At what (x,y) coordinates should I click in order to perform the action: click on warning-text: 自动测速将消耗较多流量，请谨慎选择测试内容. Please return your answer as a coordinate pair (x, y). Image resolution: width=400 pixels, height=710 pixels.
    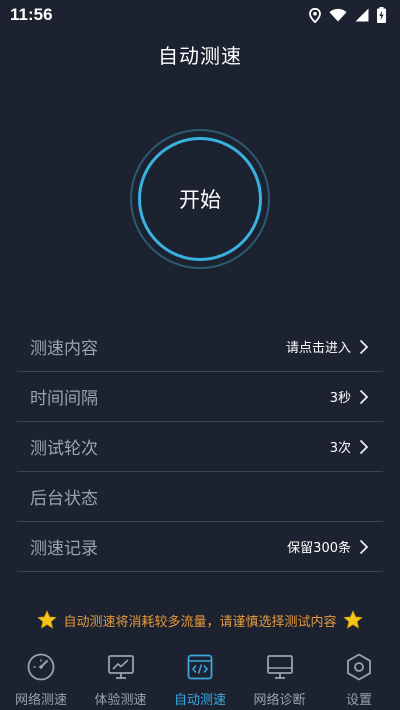
    Looking at the image, I should click on (200, 622).